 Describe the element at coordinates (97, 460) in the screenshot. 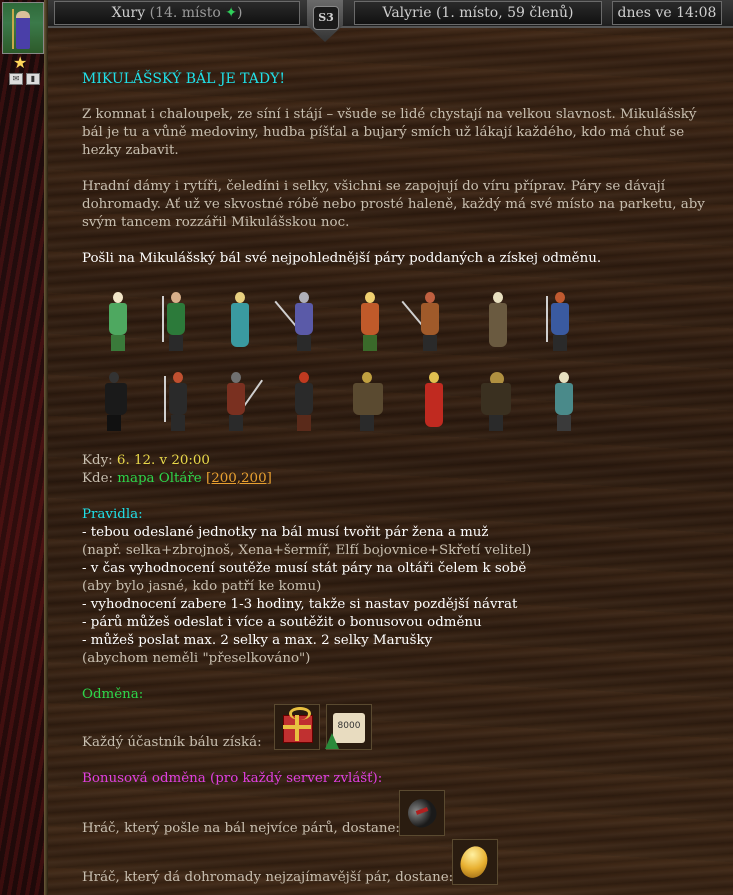

I see `when-label: Kdy:` at that location.